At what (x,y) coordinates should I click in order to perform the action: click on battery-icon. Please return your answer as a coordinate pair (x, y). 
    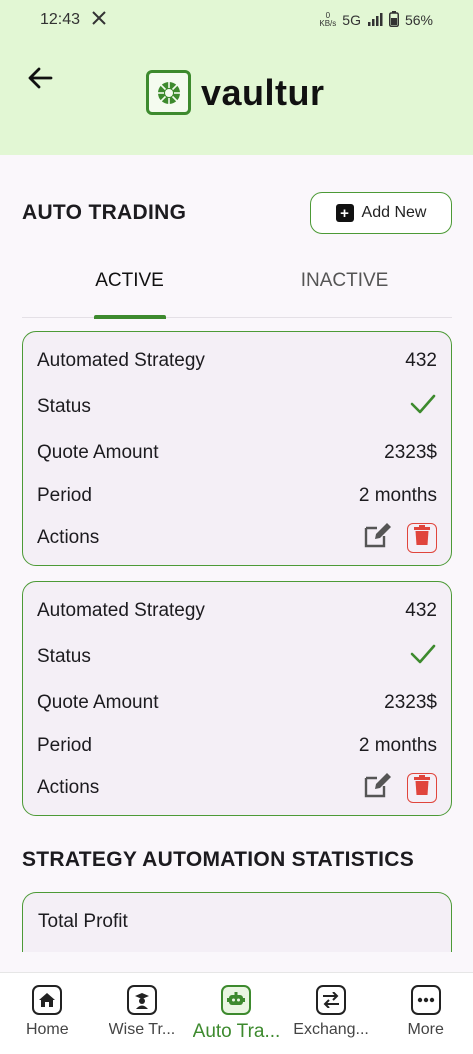
    Looking at the image, I should click on (393, 20).